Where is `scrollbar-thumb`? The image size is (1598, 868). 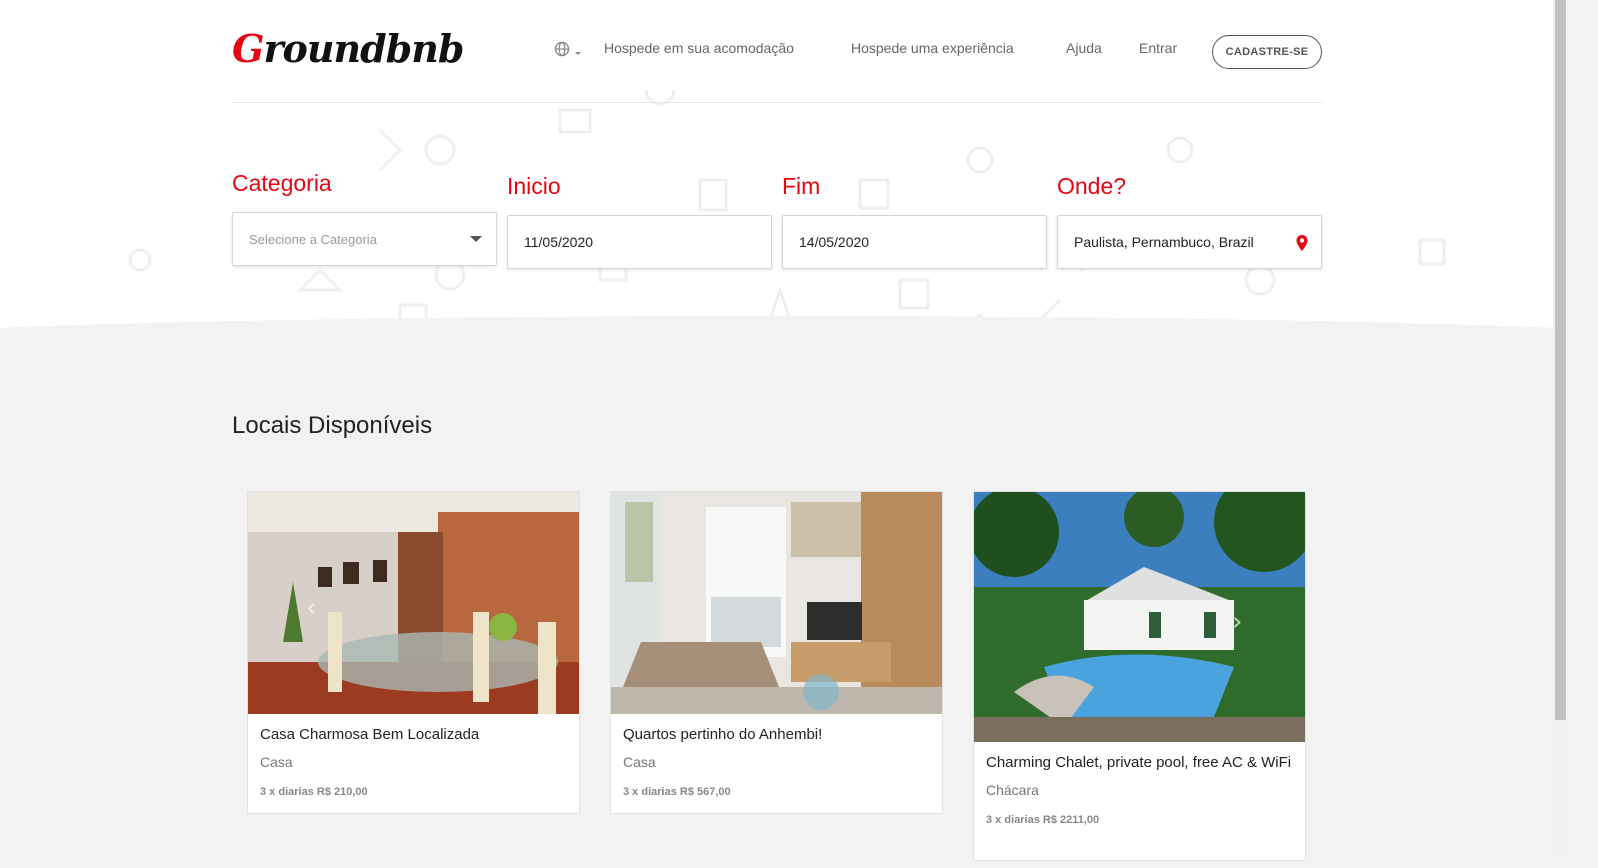
scrollbar-thumb is located at coordinates (1560, 360).